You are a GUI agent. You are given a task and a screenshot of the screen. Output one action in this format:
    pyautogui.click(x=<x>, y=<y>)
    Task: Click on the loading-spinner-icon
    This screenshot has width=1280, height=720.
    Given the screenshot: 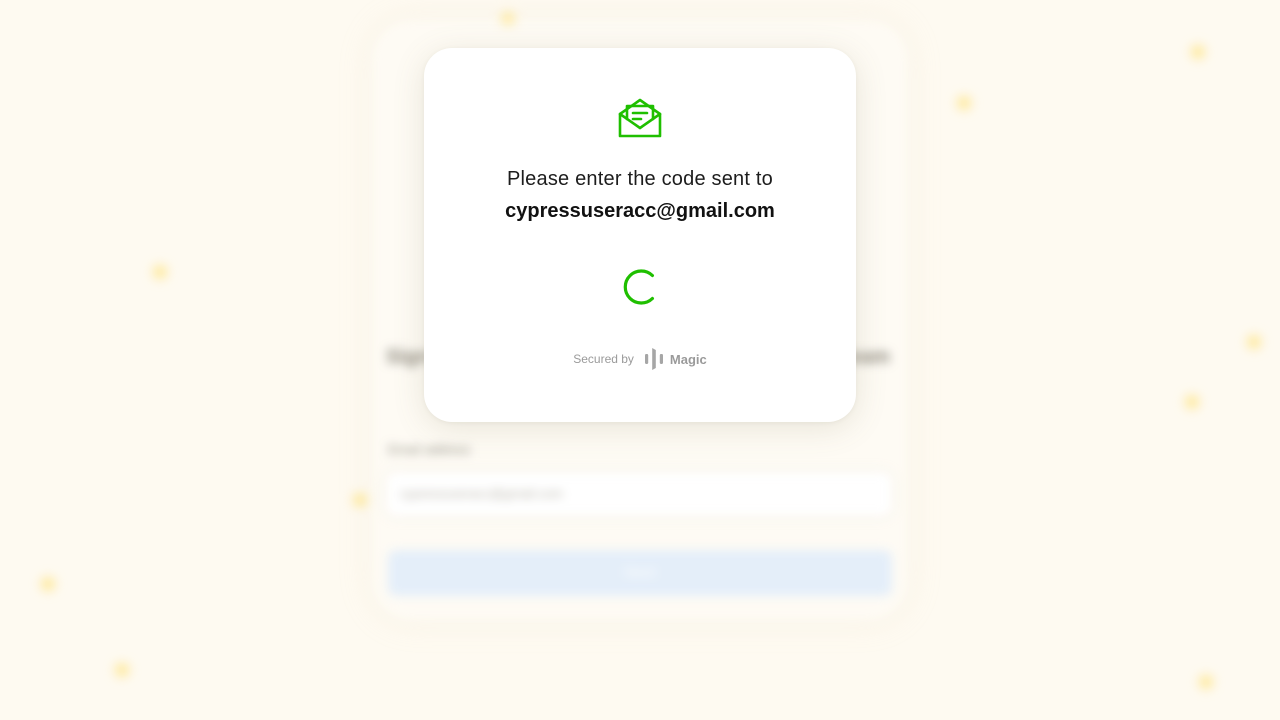 What is the action you would take?
    pyautogui.click(x=638, y=287)
    